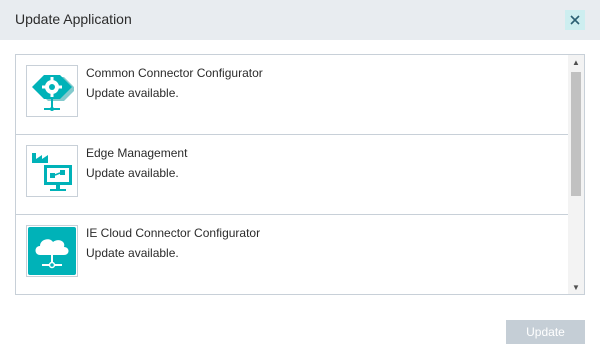 Image resolution: width=600 pixels, height=350 pixels. I want to click on cloud-network-icon, so click(52, 251).